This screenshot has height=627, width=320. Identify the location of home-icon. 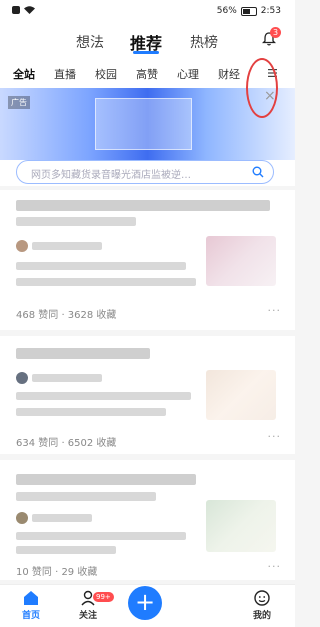
(31, 598).